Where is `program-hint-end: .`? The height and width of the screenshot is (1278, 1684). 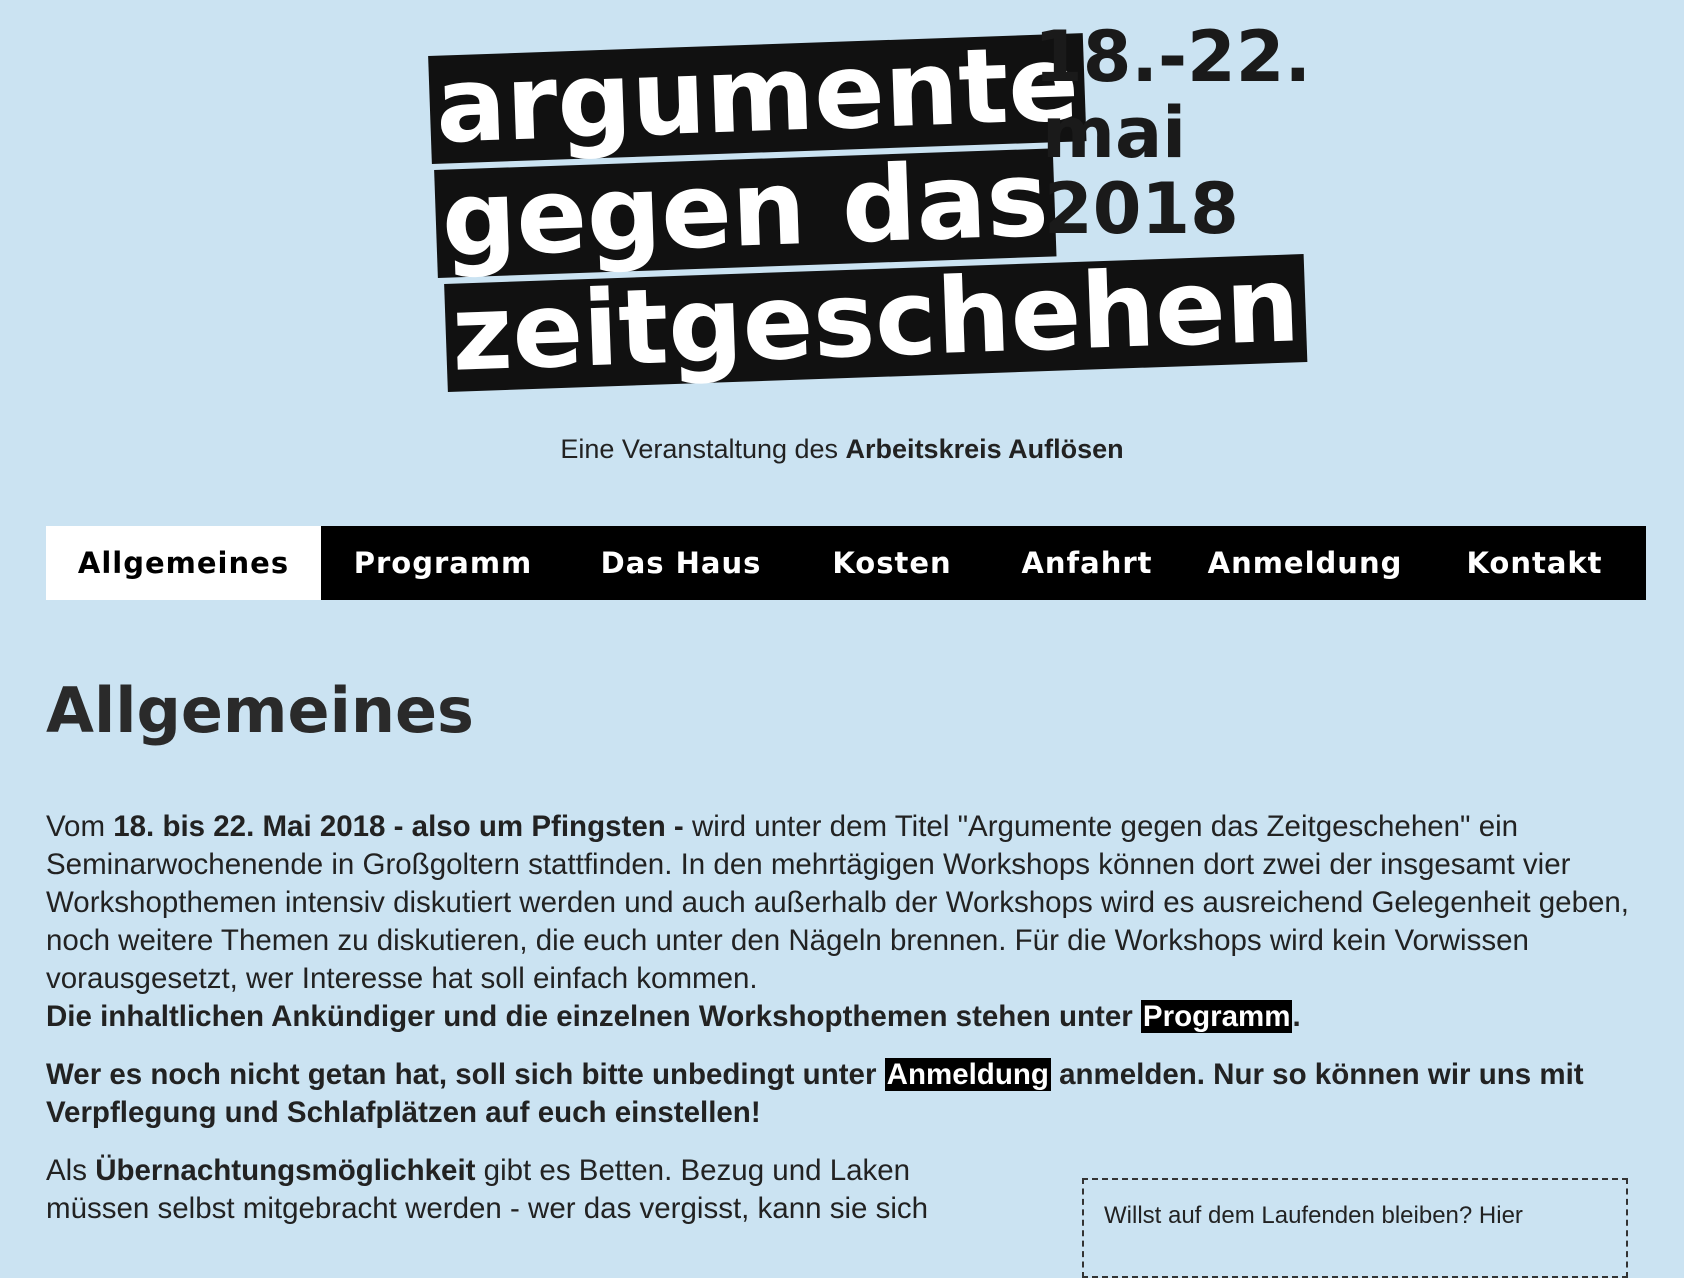 program-hint-end: . is located at coordinates (1296, 1016).